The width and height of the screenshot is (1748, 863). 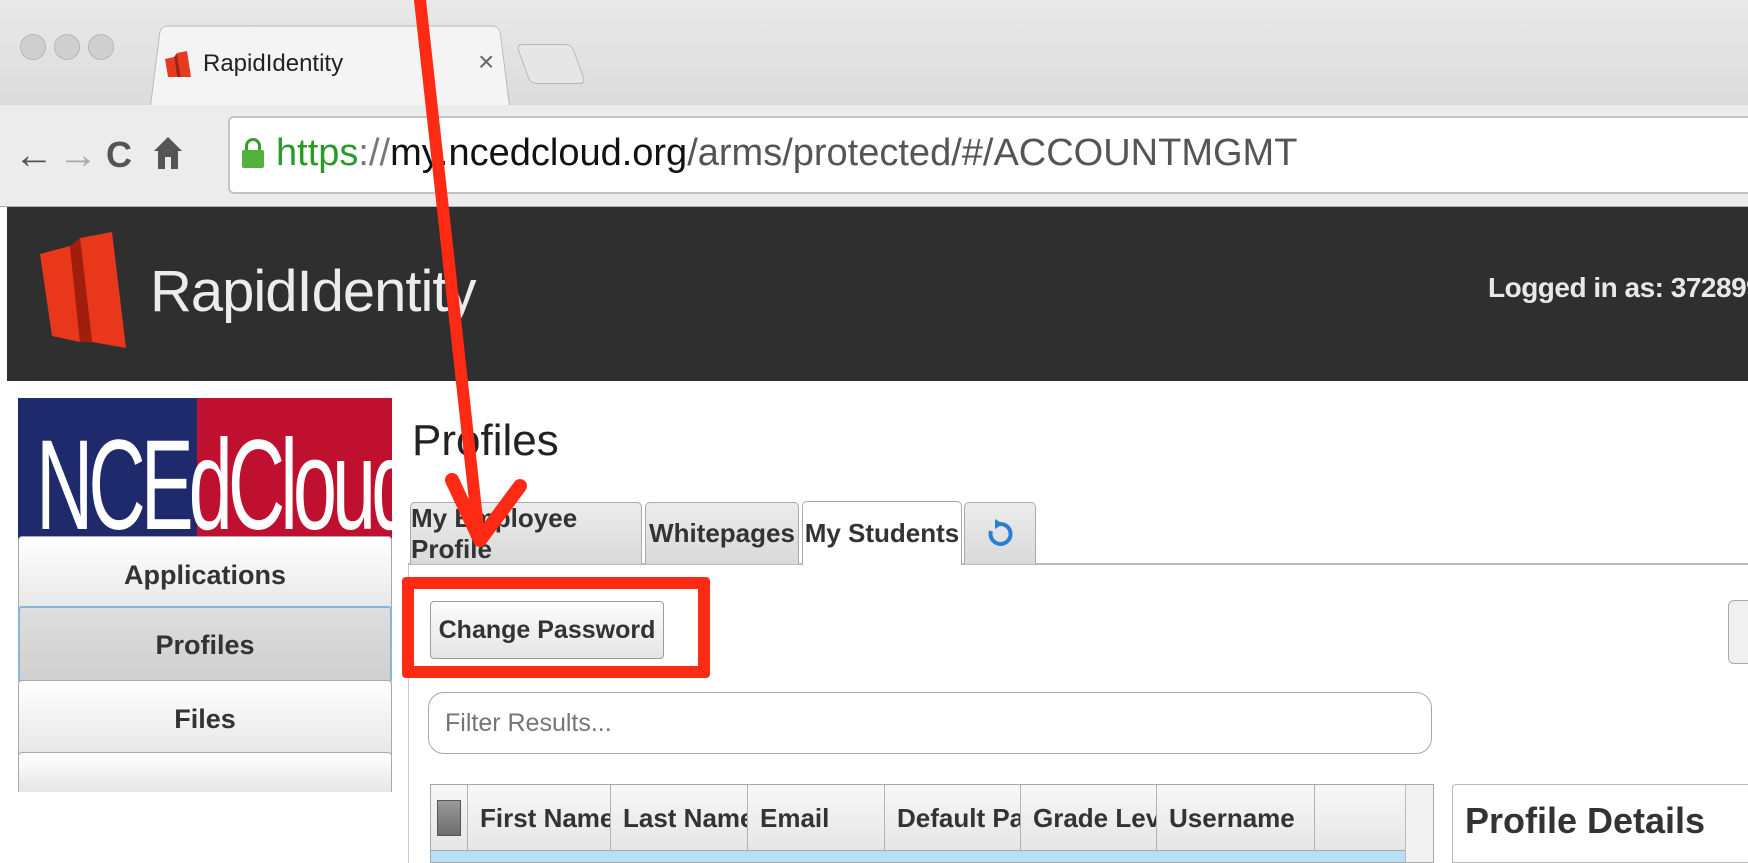 What do you see at coordinates (539, 153) in the screenshot?
I see `url-host: my.ncedcloud.org` at bounding box center [539, 153].